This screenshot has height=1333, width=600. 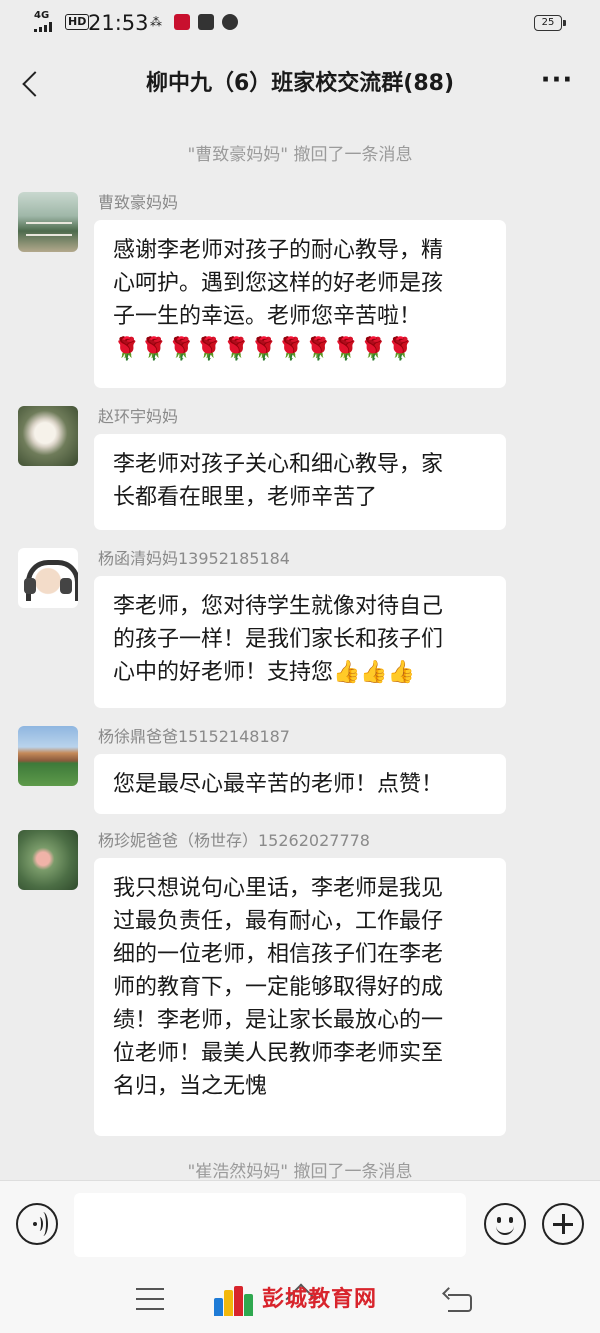 What do you see at coordinates (505, 1224) in the screenshot?
I see `emoji-icon` at bounding box center [505, 1224].